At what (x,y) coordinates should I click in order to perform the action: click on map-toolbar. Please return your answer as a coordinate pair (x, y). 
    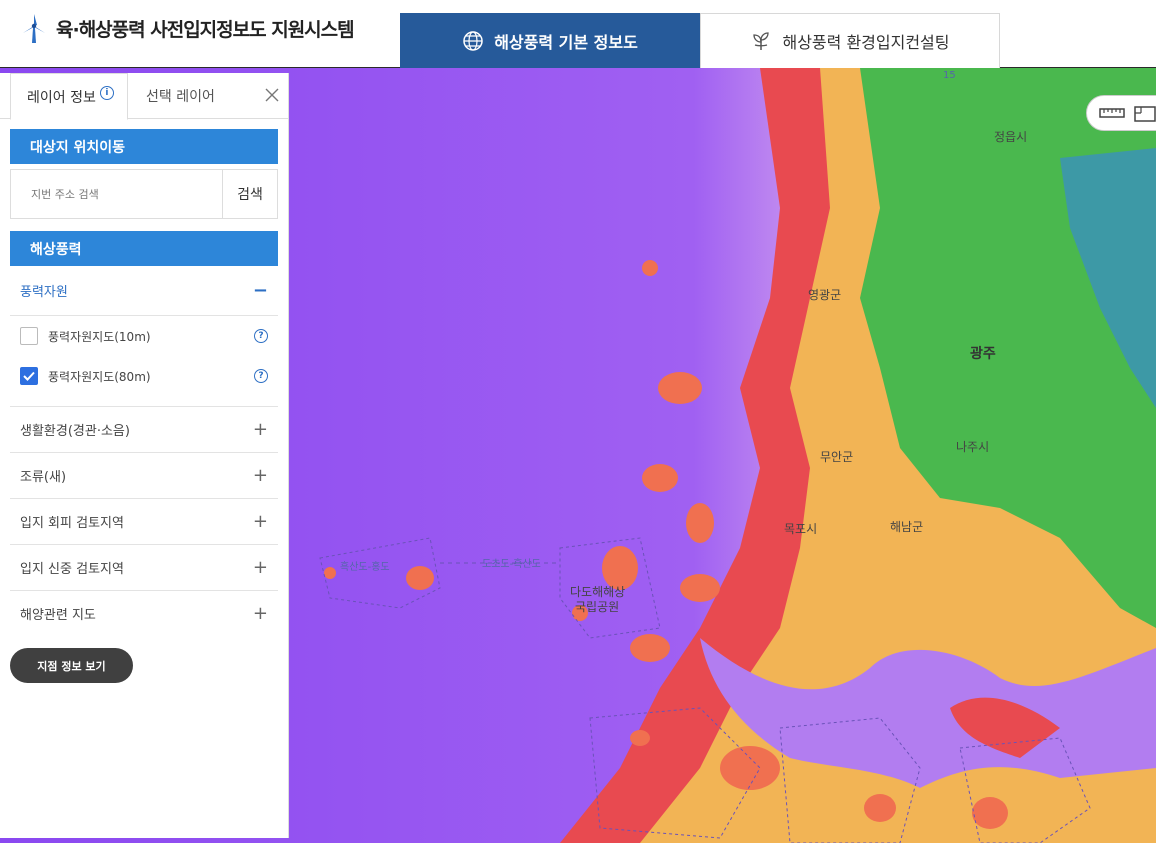
    Looking at the image, I should click on (1121, 113).